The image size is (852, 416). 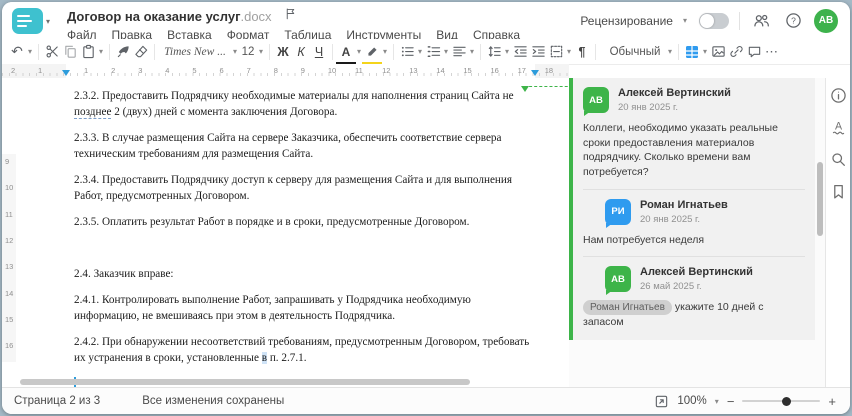 I want to click on user-avatar: АВ, so click(x=826, y=20).